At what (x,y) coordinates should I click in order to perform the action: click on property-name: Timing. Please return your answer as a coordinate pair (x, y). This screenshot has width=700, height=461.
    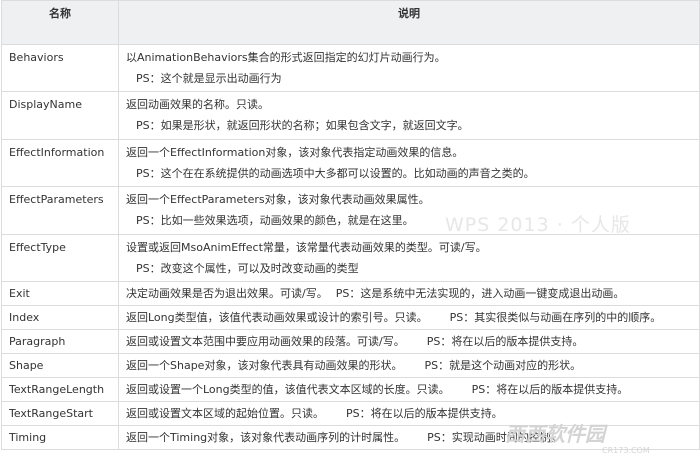
    Looking at the image, I should click on (28, 437).